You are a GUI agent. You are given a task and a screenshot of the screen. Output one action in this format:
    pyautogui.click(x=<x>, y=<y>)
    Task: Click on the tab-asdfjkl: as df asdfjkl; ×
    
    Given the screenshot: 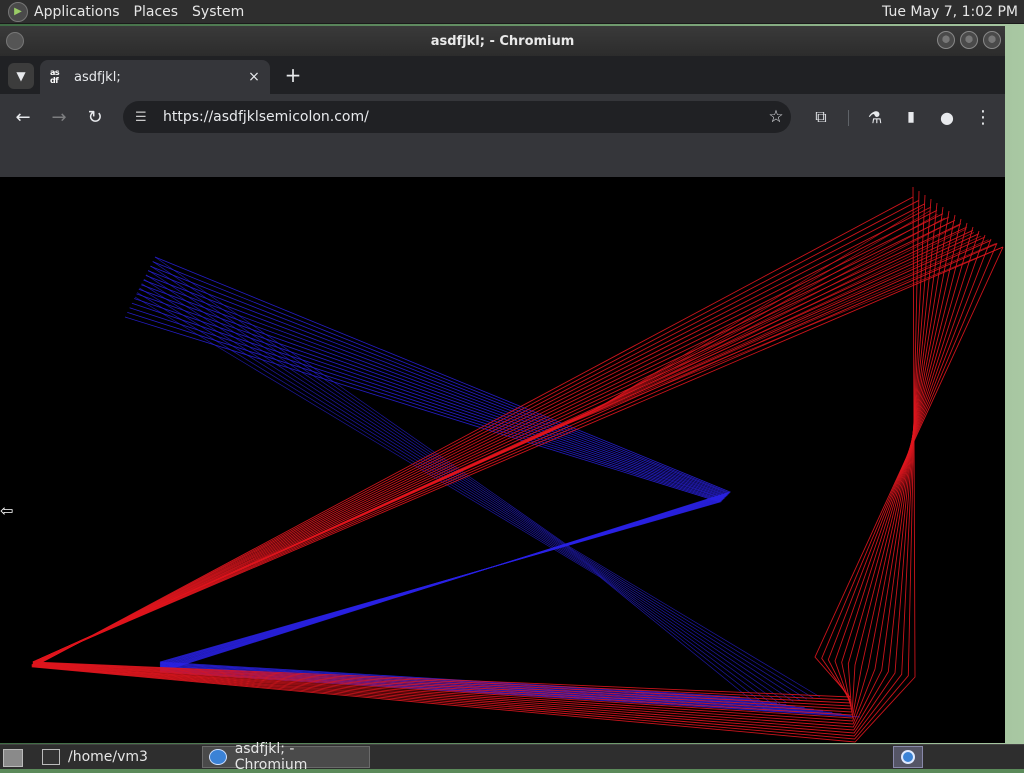 What is the action you would take?
    pyautogui.click(x=155, y=77)
    